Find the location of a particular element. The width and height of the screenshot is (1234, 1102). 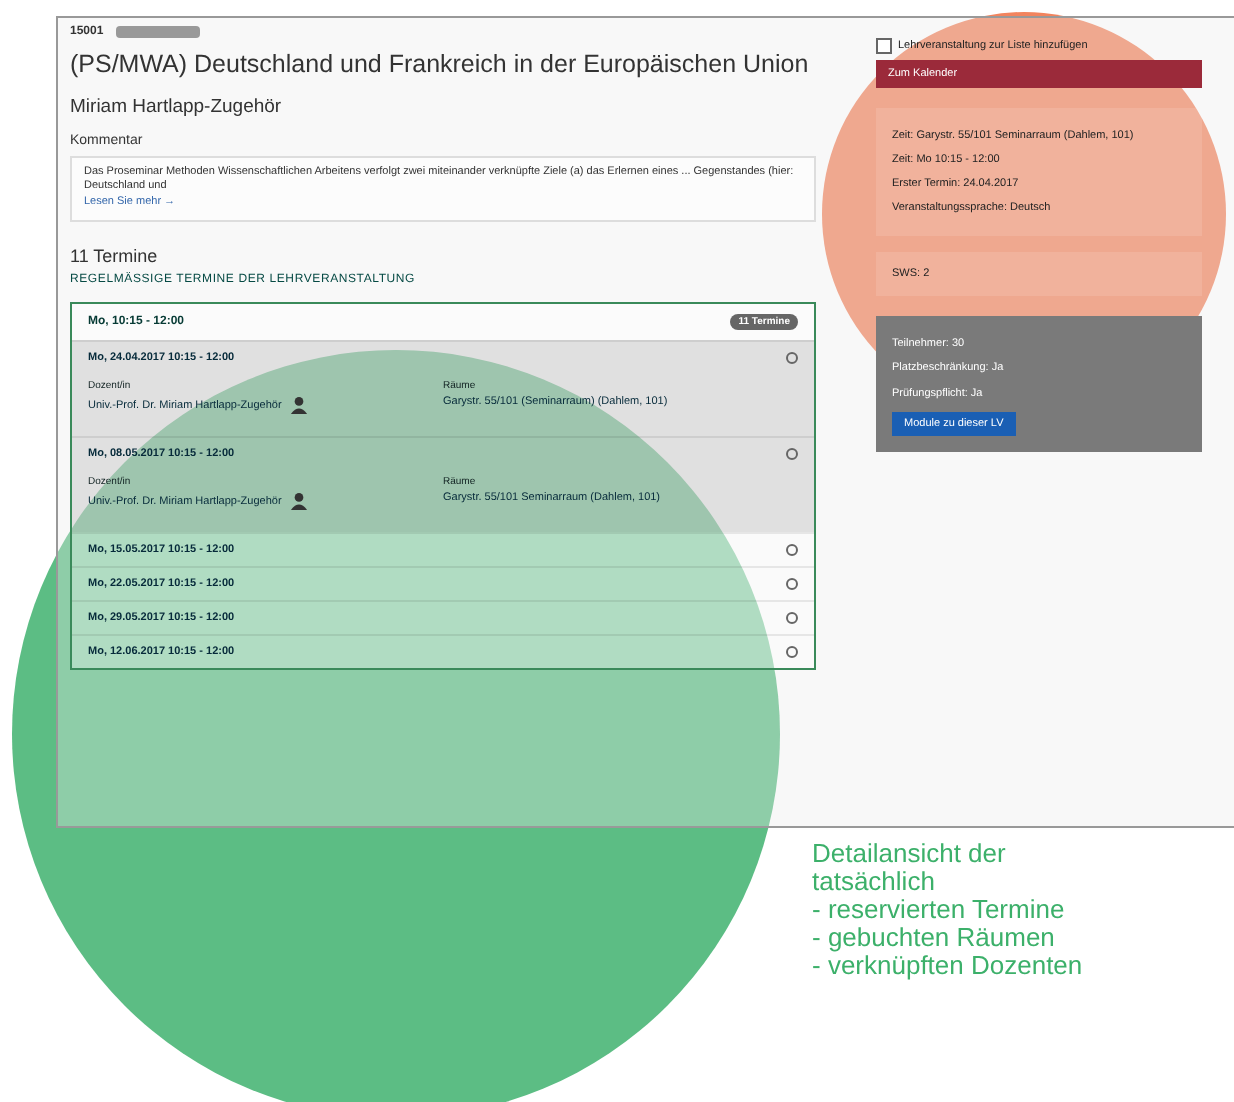

course-title: (PS/MWA) Deutschland und Frankreich in der Europäischen Union is located at coordinates (440, 65).